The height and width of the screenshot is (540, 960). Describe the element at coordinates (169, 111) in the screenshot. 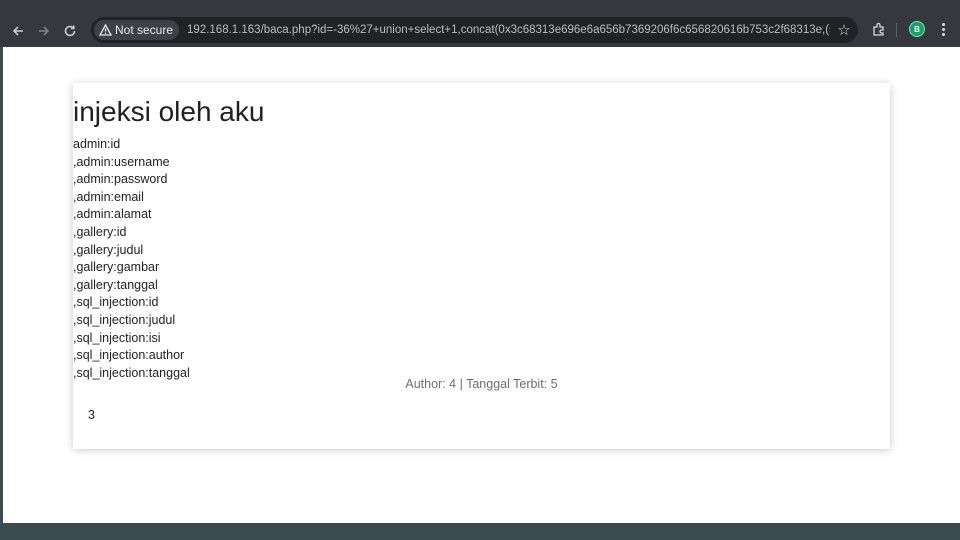

I see `page-title: injeksi oleh aku` at that location.